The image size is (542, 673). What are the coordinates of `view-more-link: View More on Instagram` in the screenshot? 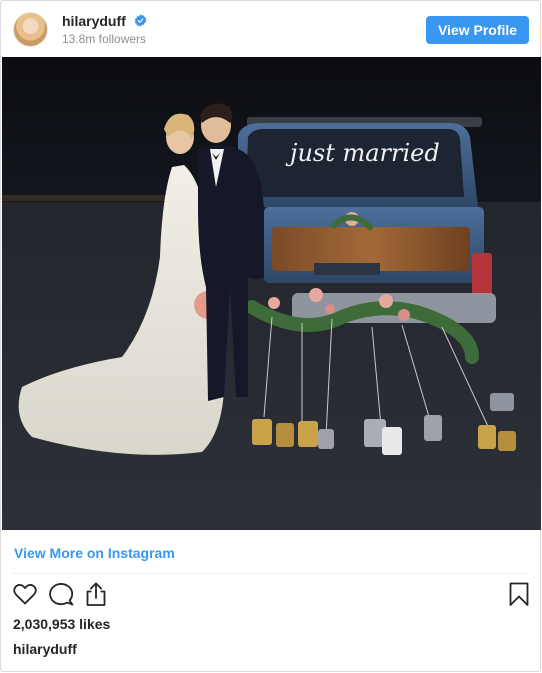 It's located at (94, 553).